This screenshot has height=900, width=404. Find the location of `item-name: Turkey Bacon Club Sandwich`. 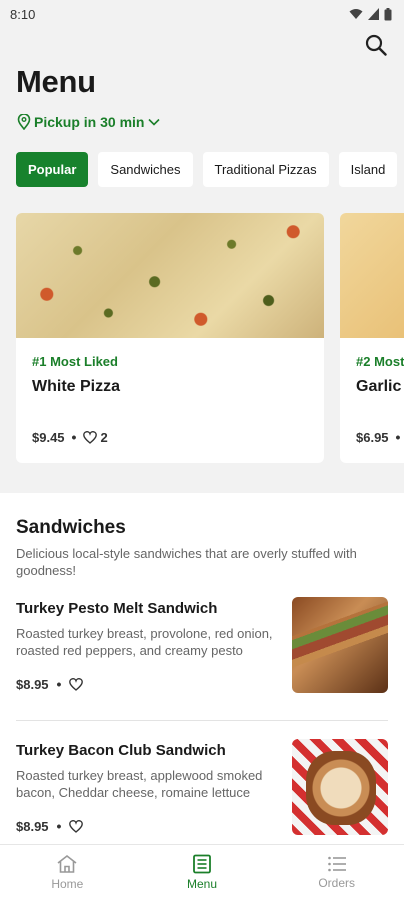

item-name: Turkey Bacon Club Sandwich is located at coordinates (121, 750).